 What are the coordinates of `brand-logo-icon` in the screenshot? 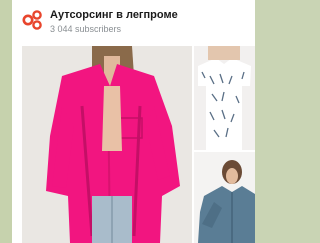 It's located at (32, 20).